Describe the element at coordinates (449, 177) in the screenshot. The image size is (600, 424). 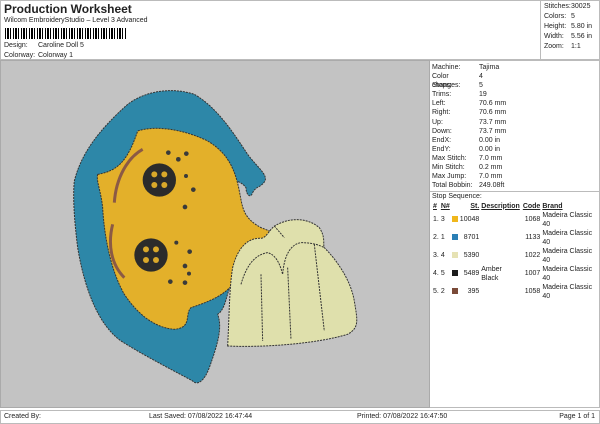
I see `info-label: Max Jump:` at that location.